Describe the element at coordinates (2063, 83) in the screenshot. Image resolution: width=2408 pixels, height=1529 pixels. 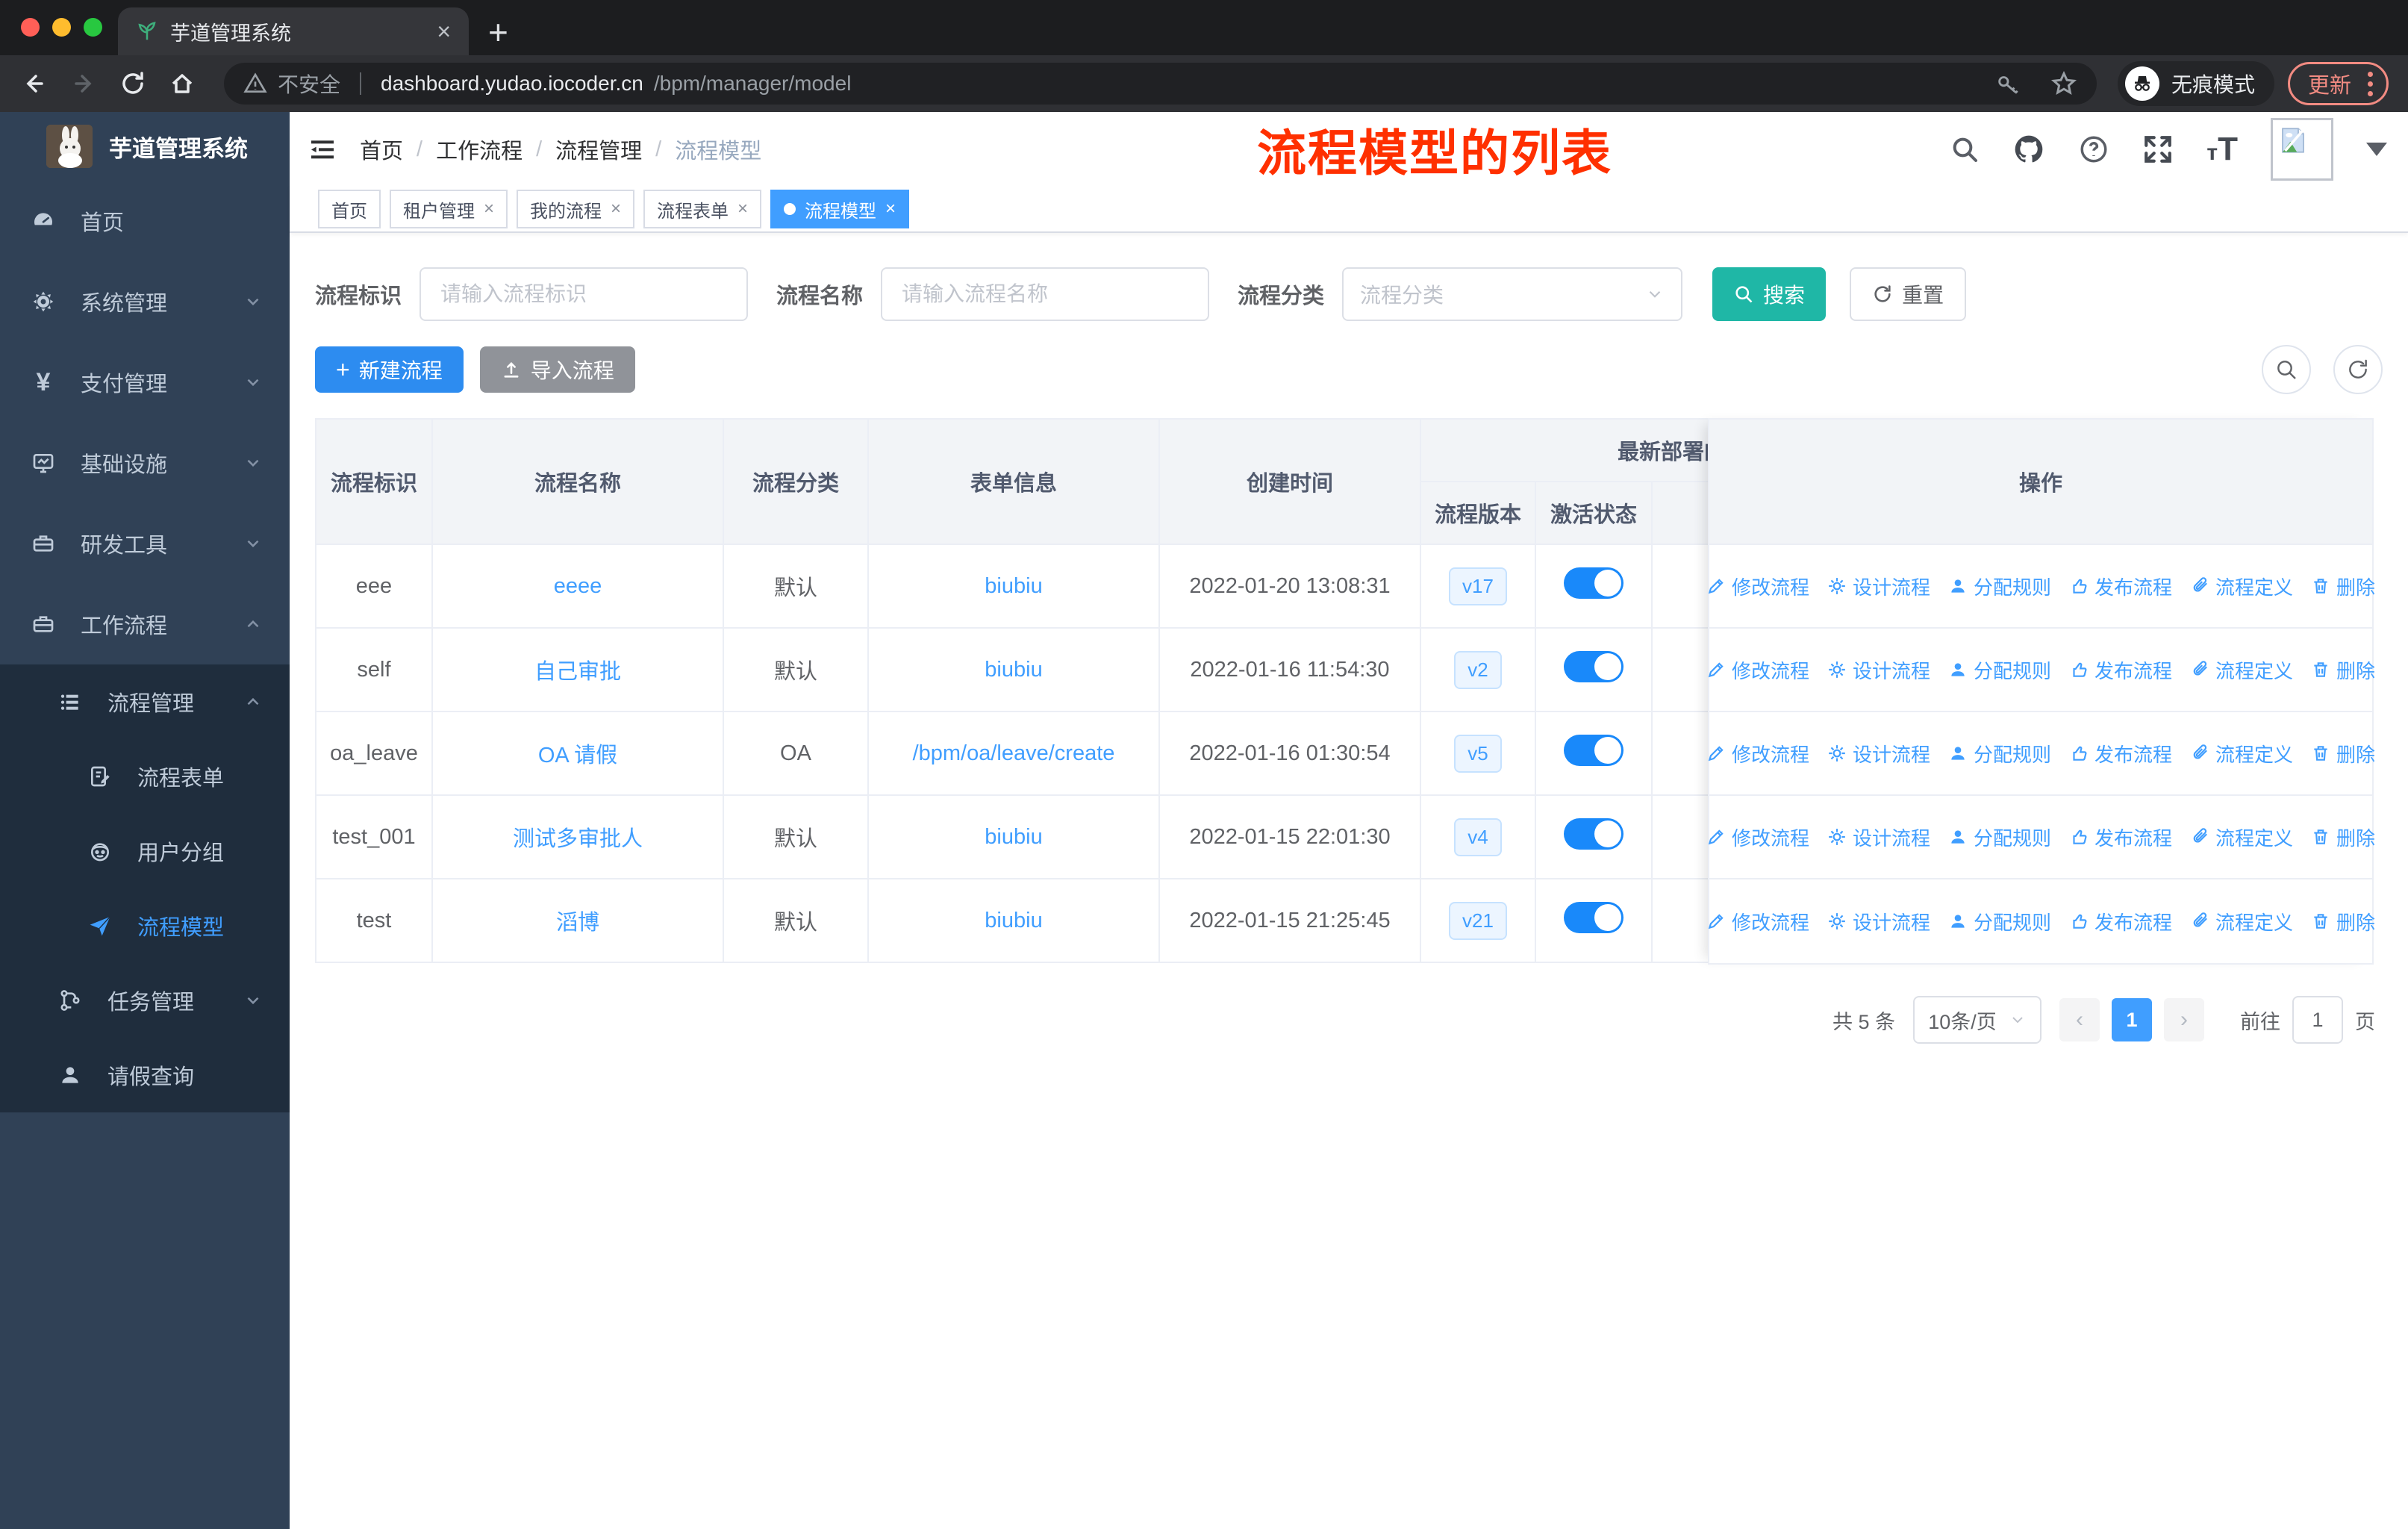
I see `bookmark-star-icon` at that location.